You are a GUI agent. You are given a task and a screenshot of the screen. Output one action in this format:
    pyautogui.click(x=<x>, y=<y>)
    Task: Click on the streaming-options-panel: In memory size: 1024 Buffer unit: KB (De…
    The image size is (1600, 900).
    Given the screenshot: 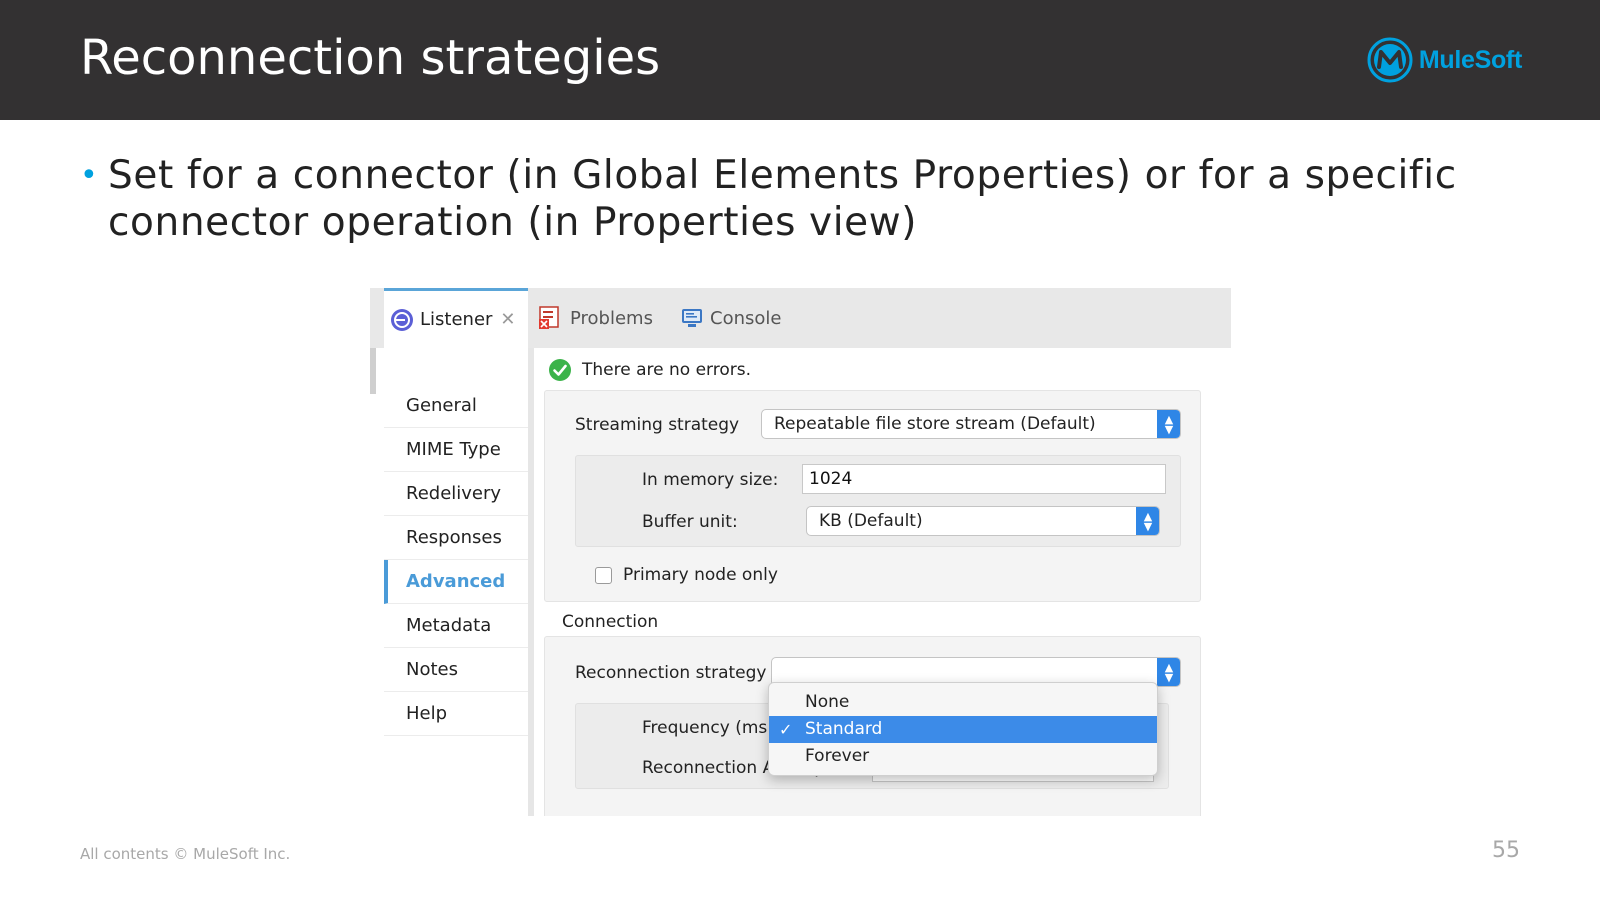 What is the action you would take?
    pyautogui.click(x=878, y=501)
    